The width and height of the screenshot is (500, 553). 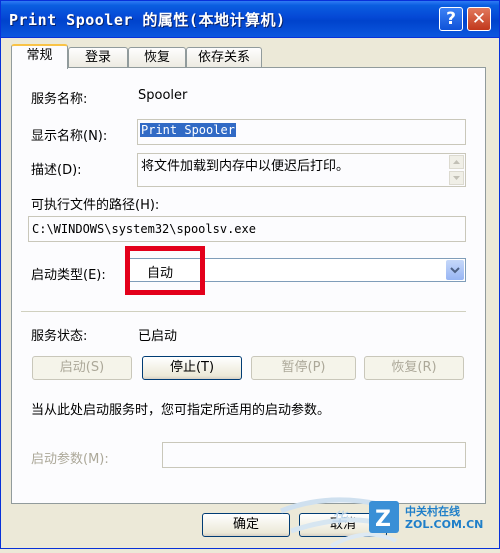 I want to click on tab-logon: 登录, so click(x=98, y=57).